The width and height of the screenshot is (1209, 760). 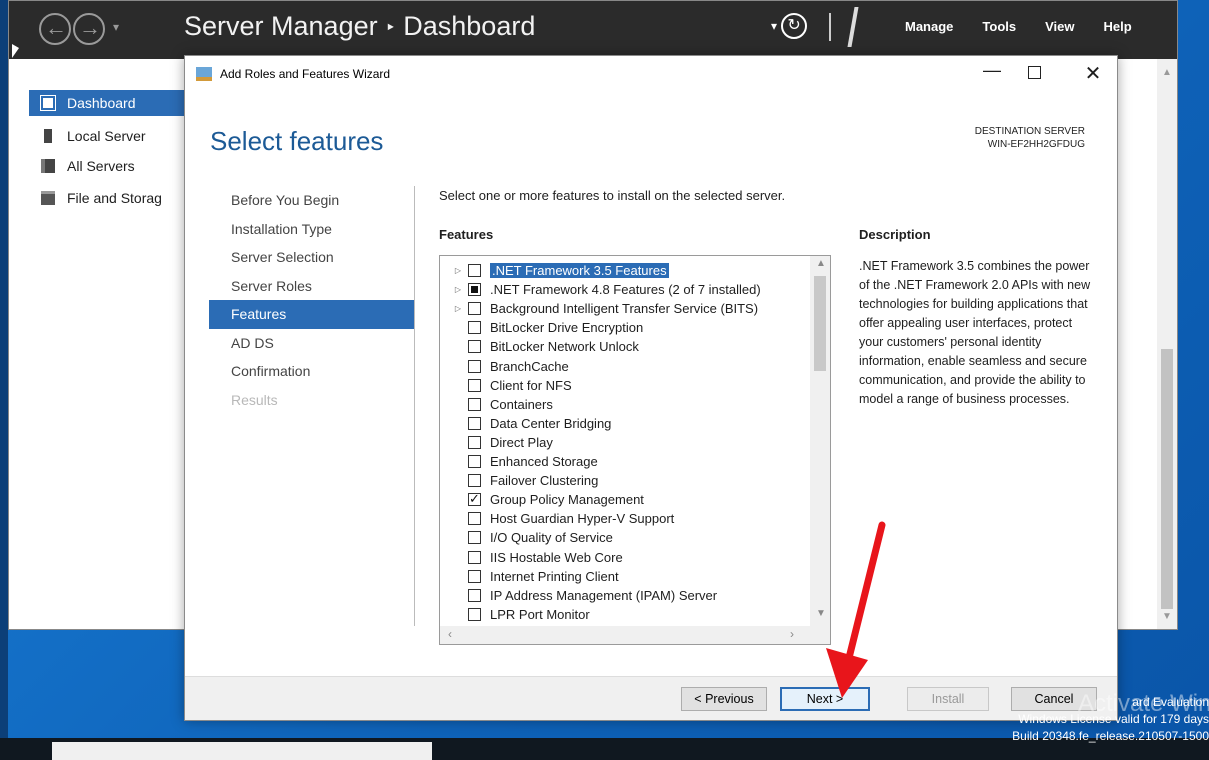 I want to click on feature-row: BitLocker Network Unlock, so click(x=625, y=346).